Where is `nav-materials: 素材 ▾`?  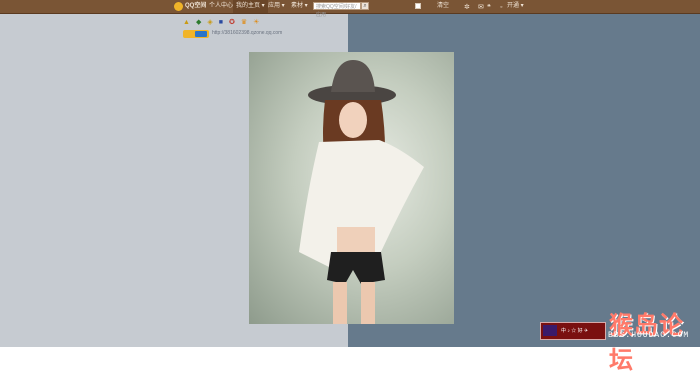 nav-materials: 素材 ▾ is located at coordinates (299, 6).